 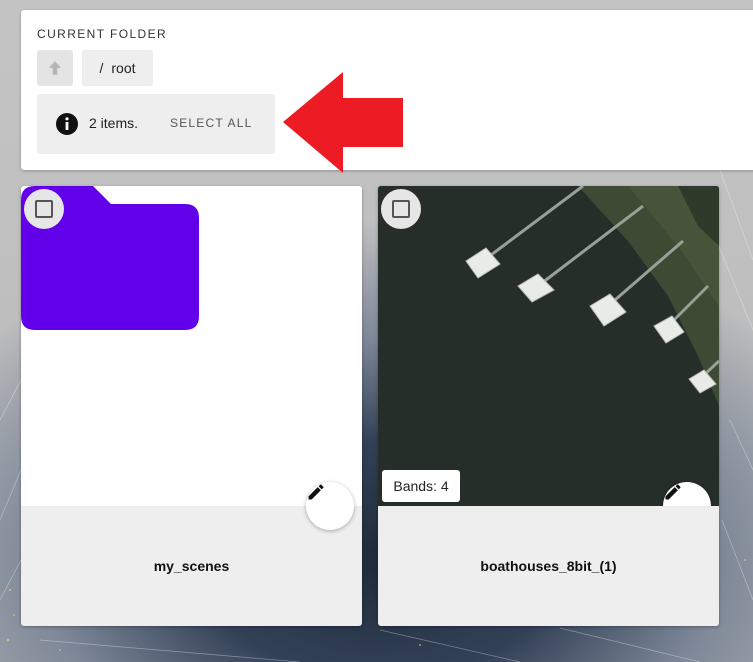 I want to click on item-name: boathouses_8bit_(1), so click(x=548, y=566).